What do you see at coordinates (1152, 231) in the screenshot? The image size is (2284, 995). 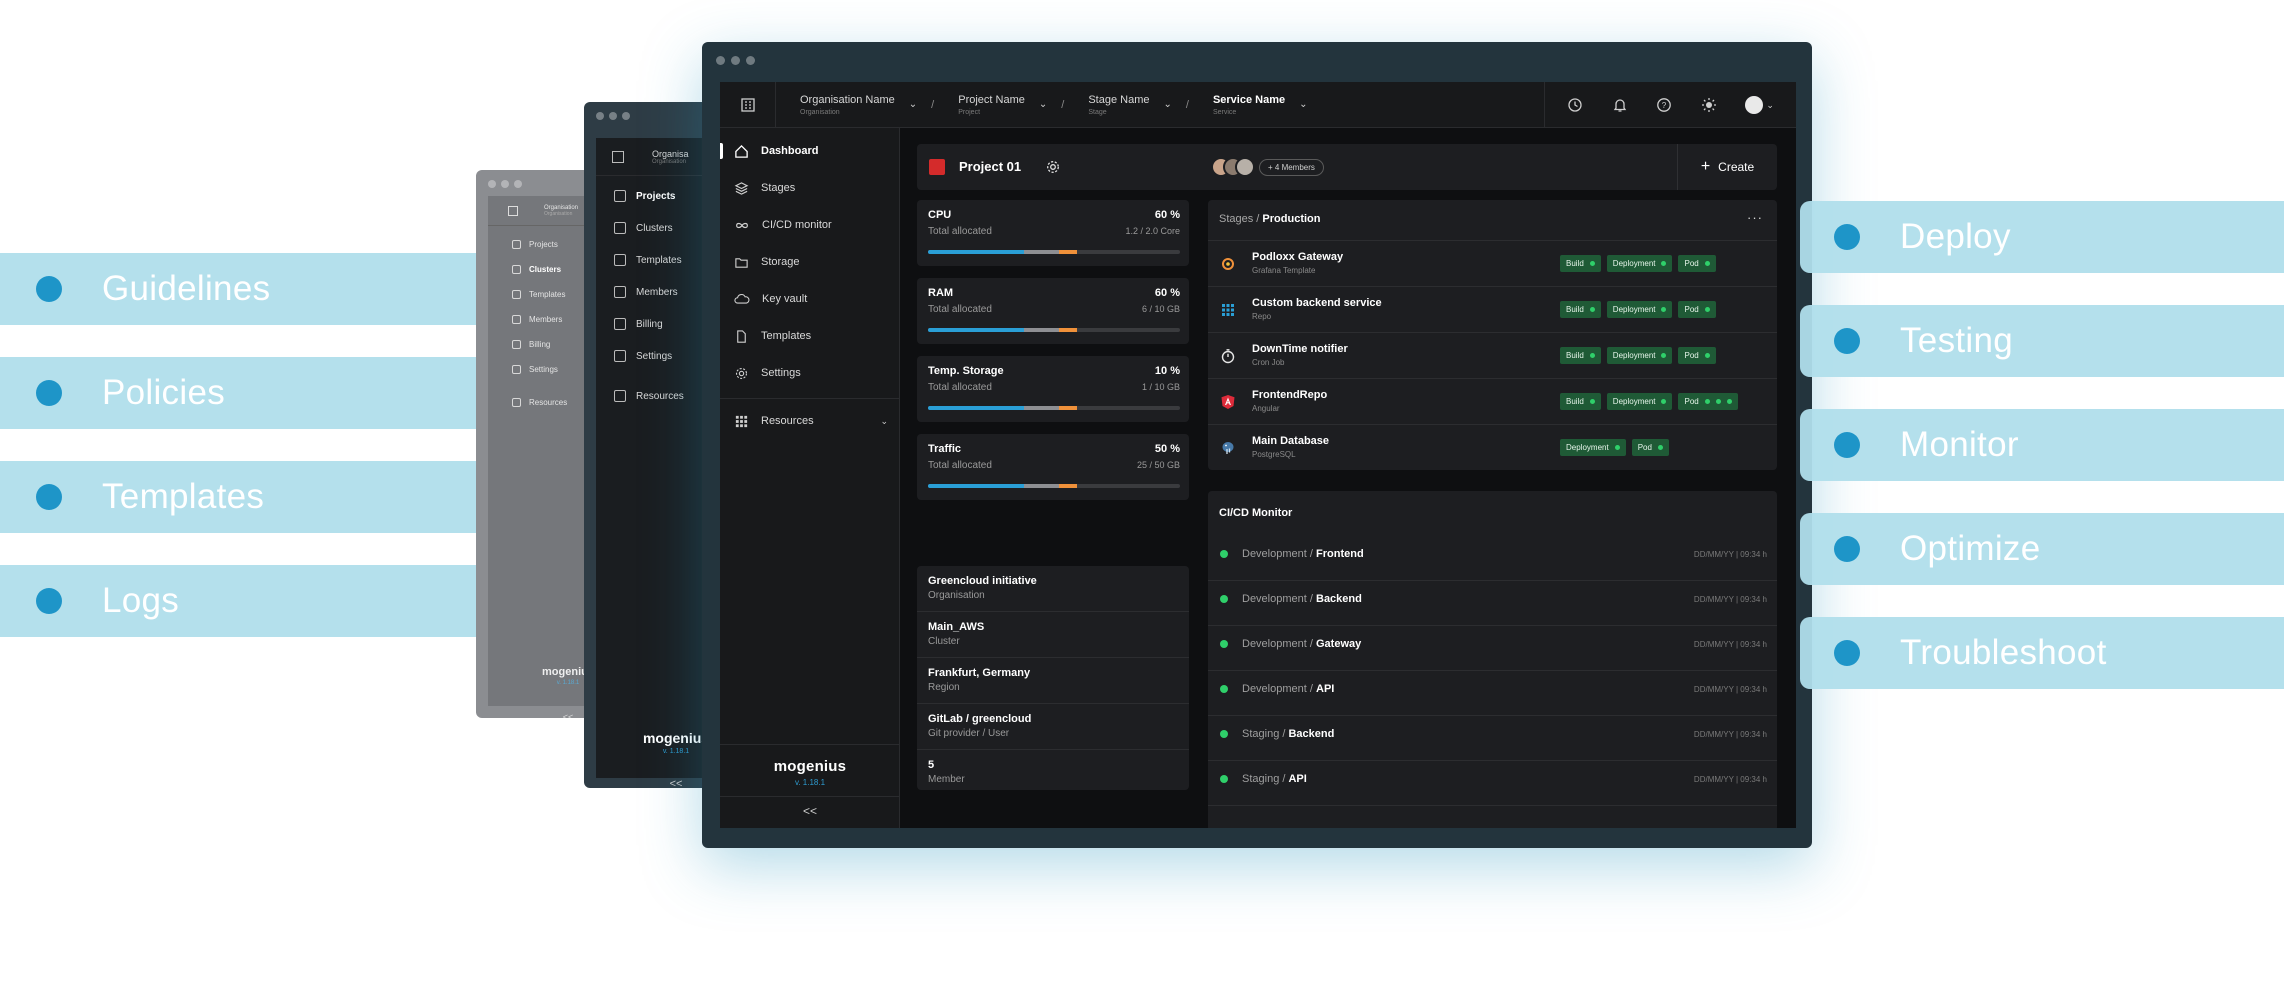 I see `metric-value: 1.2 / 2.0 Core` at bounding box center [1152, 231].